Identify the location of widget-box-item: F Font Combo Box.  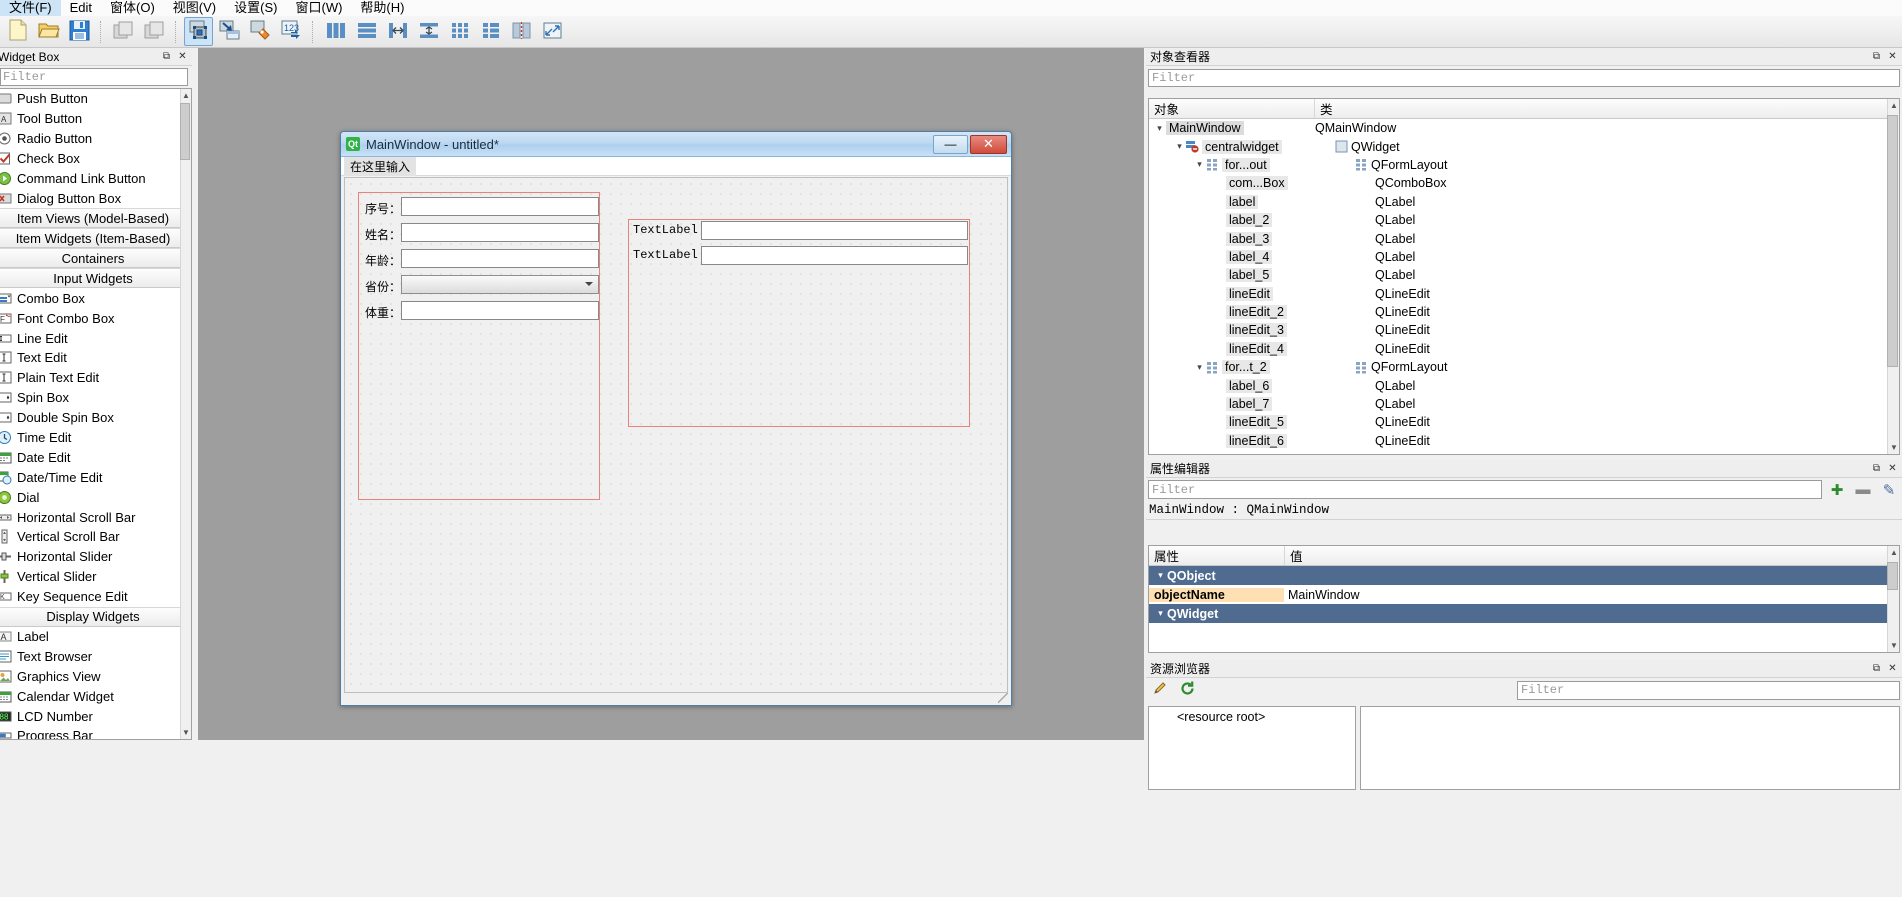
(95, 318).